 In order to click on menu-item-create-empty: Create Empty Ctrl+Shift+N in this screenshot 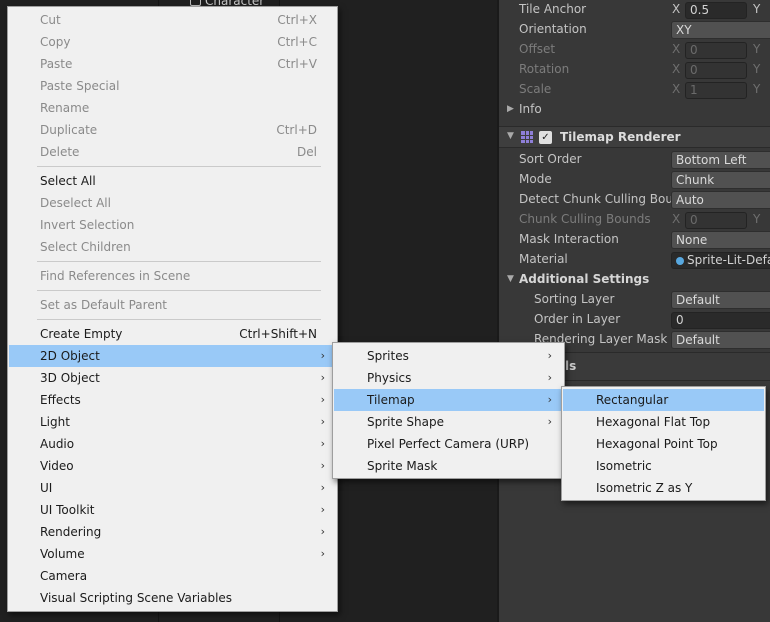, I will do `click(172, 334)`.